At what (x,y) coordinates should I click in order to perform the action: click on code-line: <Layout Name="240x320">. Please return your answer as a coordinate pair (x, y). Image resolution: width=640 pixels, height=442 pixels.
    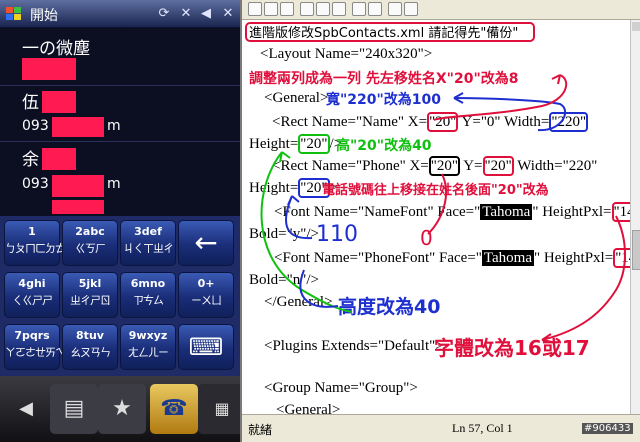
    Looking at the image, I should click on (346, 54).